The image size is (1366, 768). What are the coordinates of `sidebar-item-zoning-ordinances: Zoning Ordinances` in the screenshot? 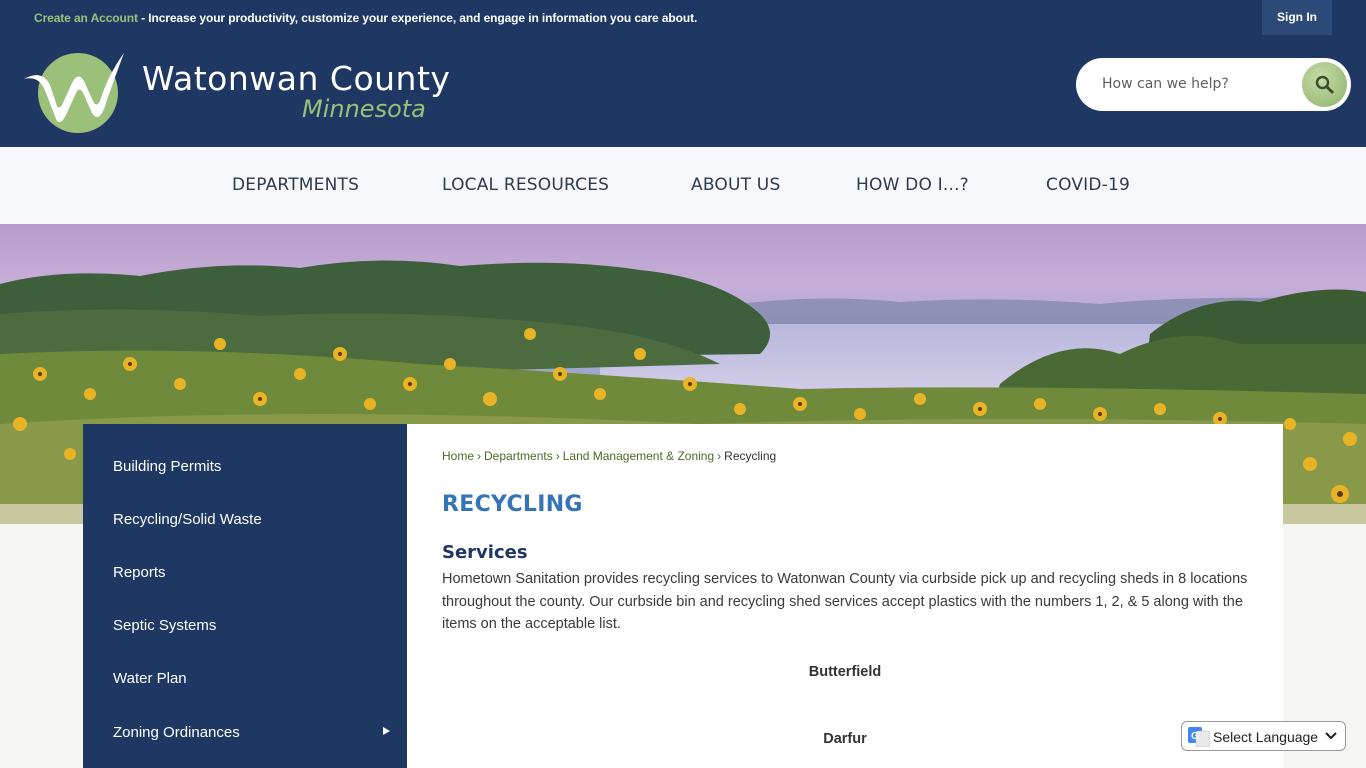 It's located at (176, 732).